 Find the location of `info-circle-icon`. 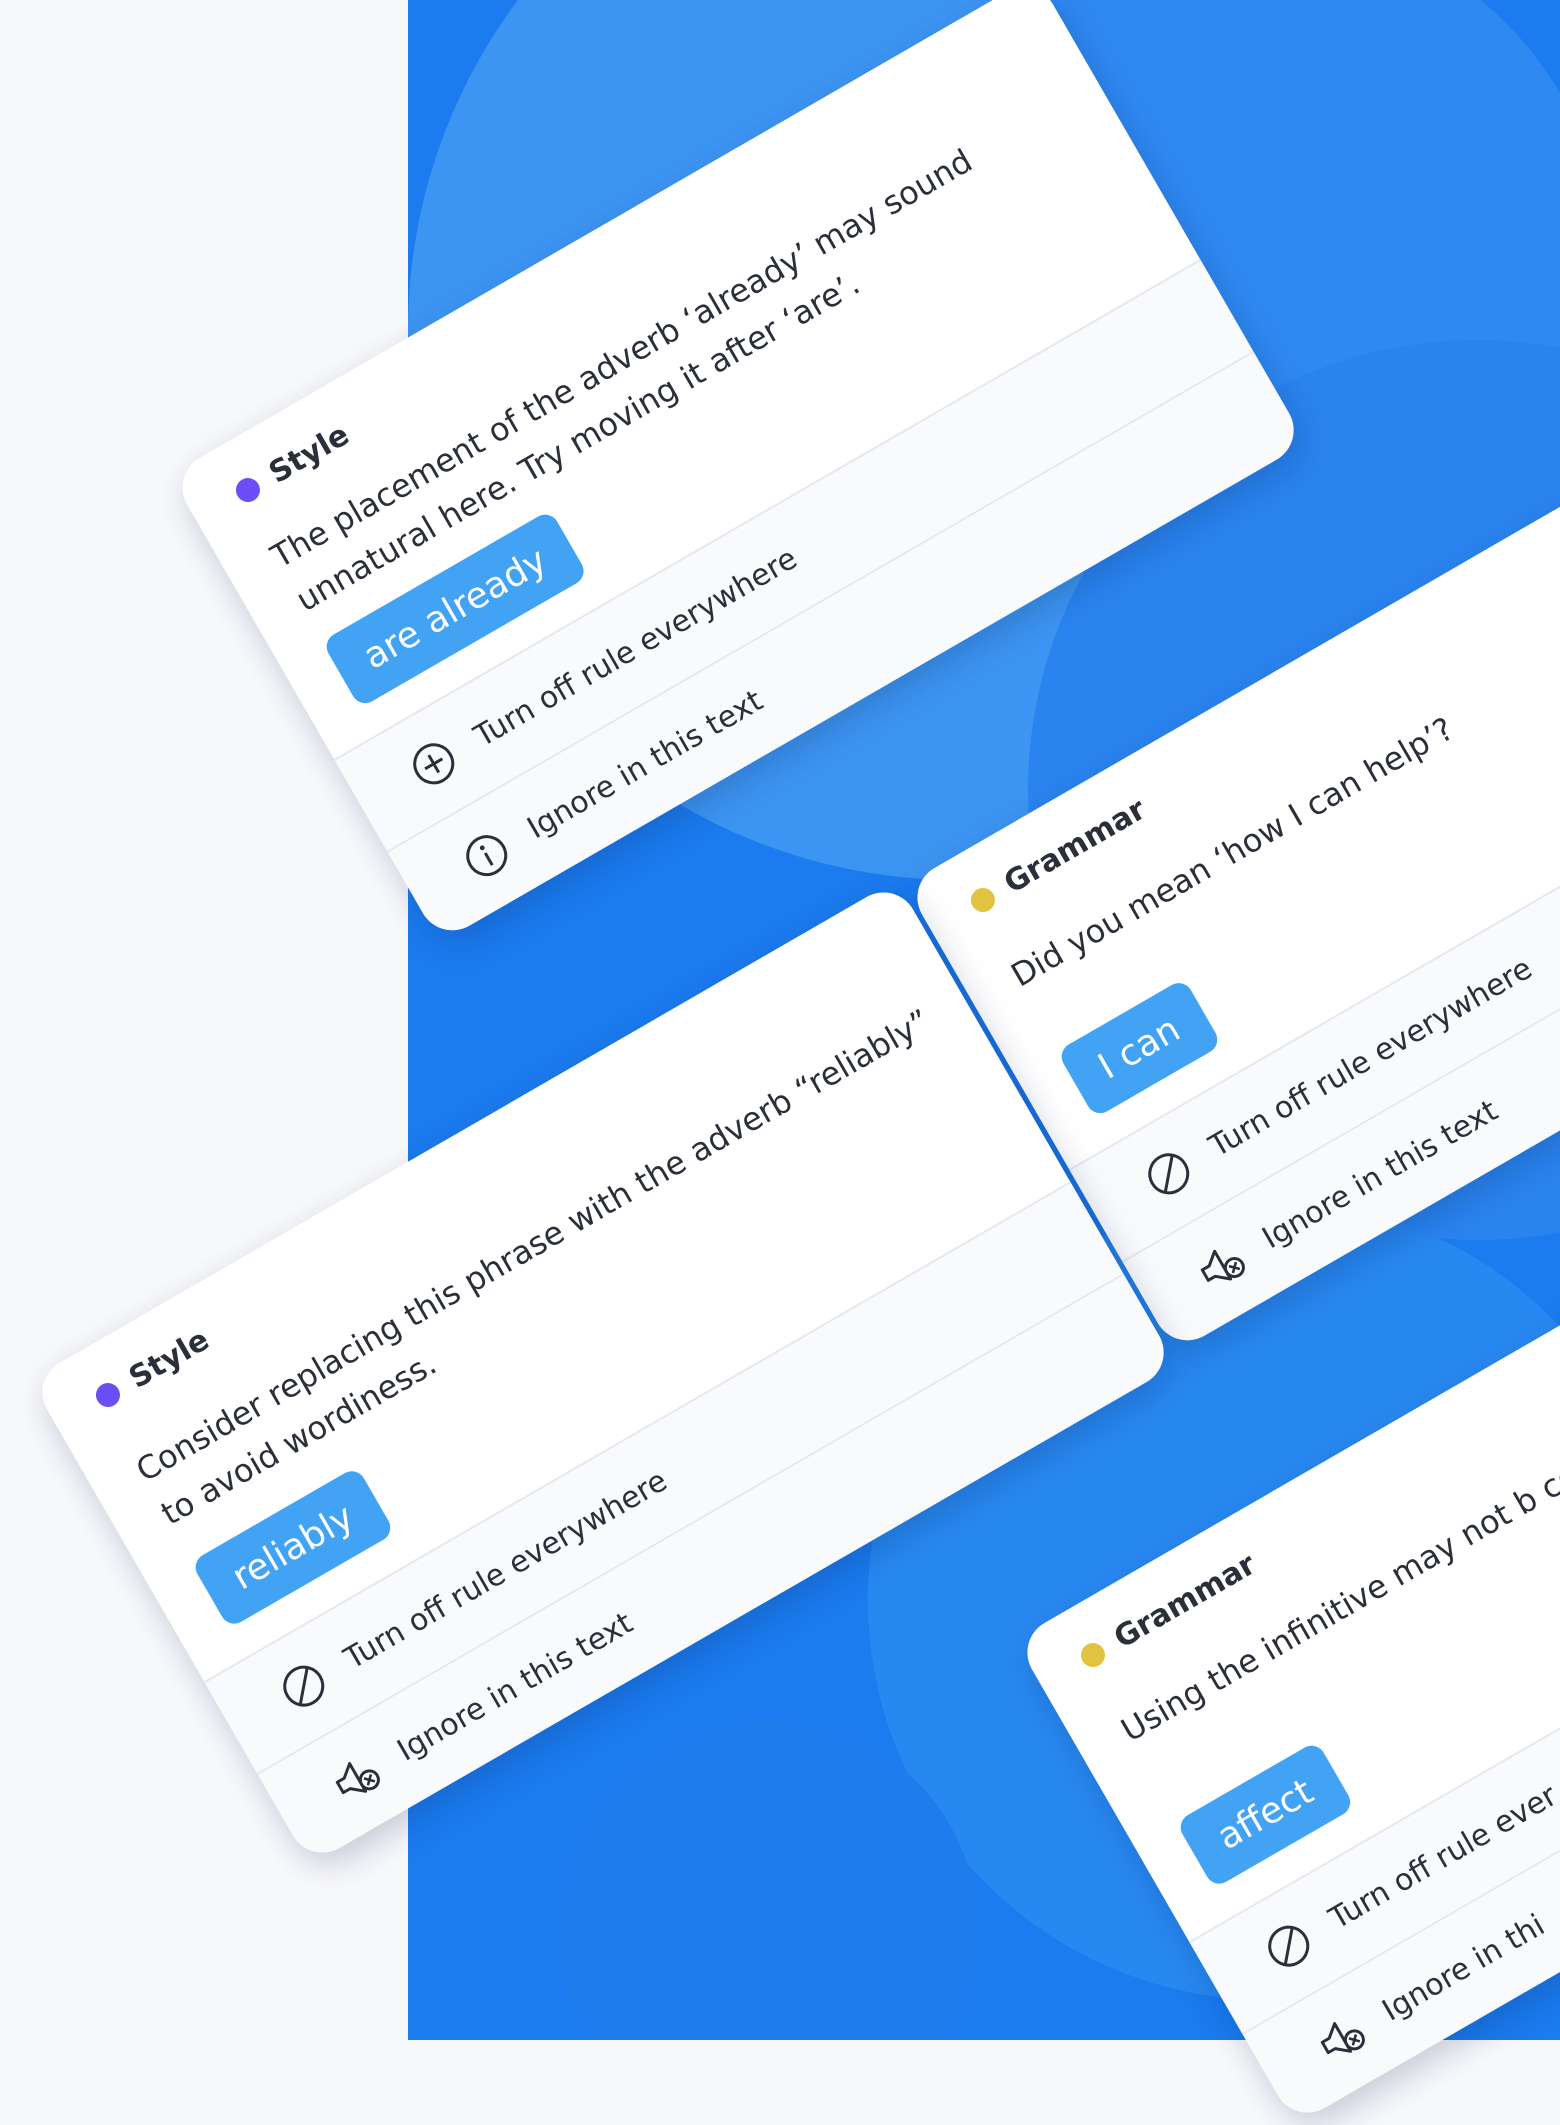

info-circle-icon is located at coordinates (487, 856).